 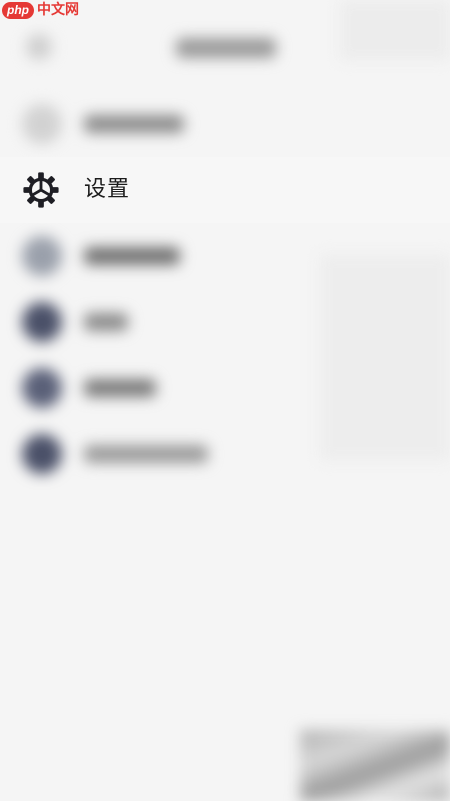 I want to click on logo-pill: php, so click(x=18, y=10).